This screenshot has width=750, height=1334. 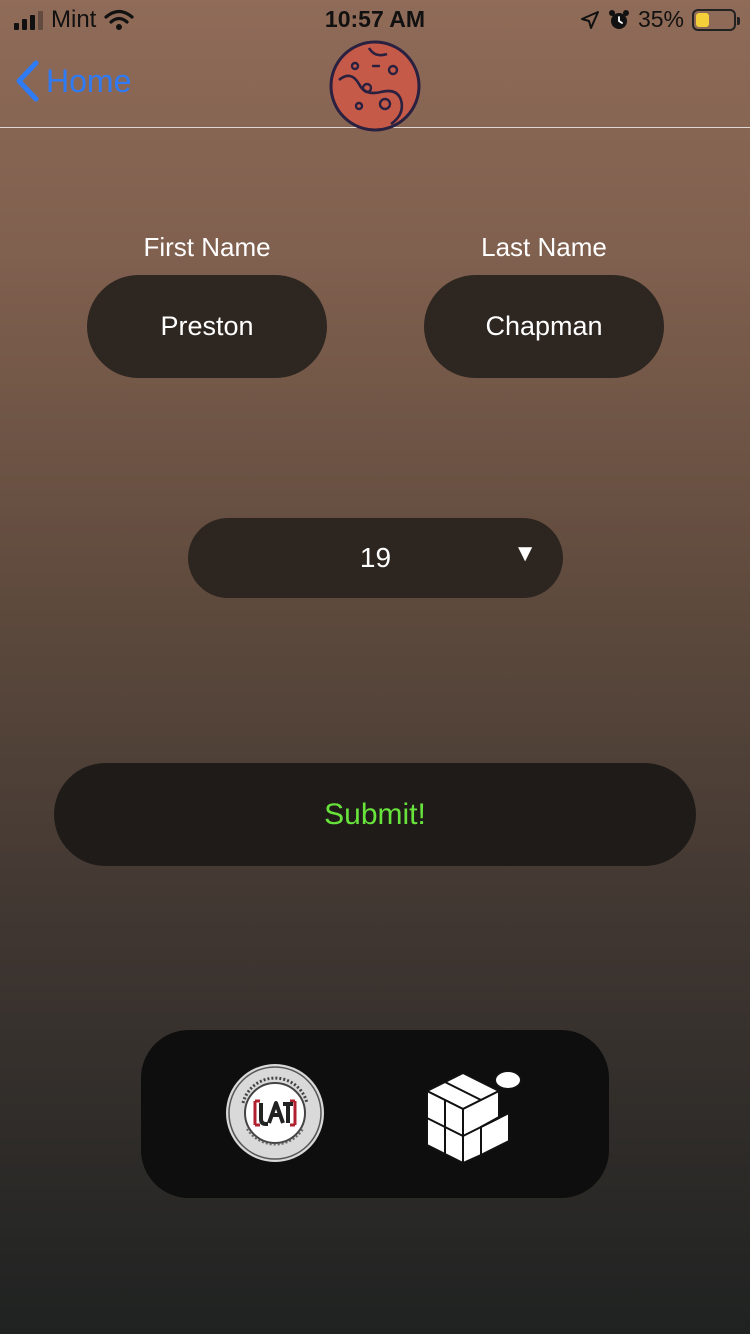 I want to click on planet-logo-icon, so click(x=375, y=86).